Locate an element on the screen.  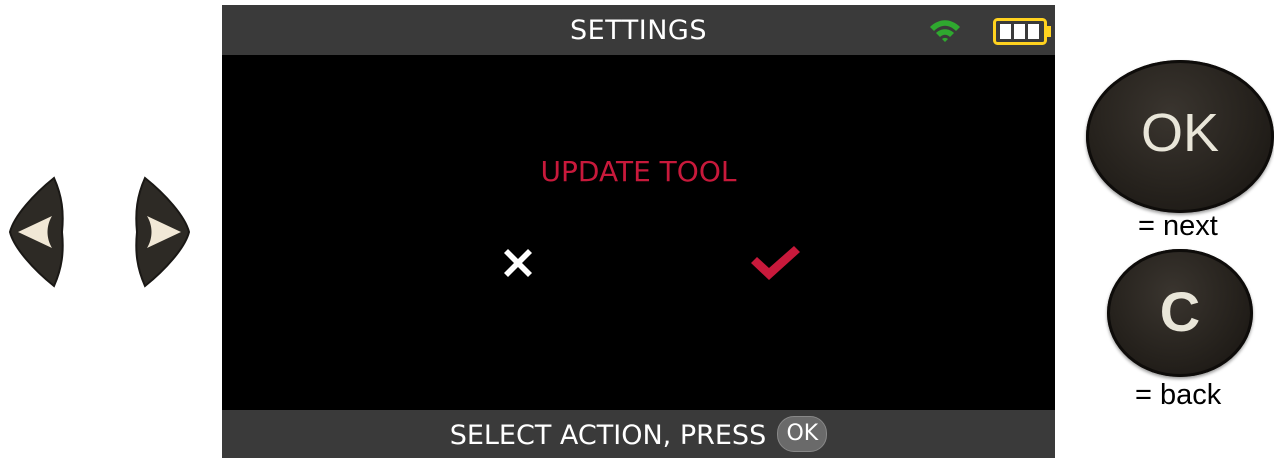
check-icon is located at coordinates (775, 263).